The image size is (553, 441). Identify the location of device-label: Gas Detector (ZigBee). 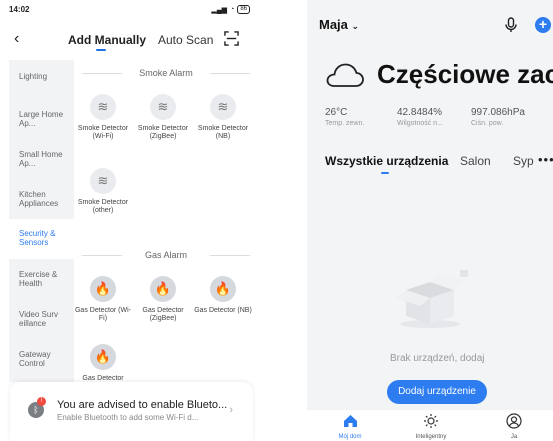
(163, 314).